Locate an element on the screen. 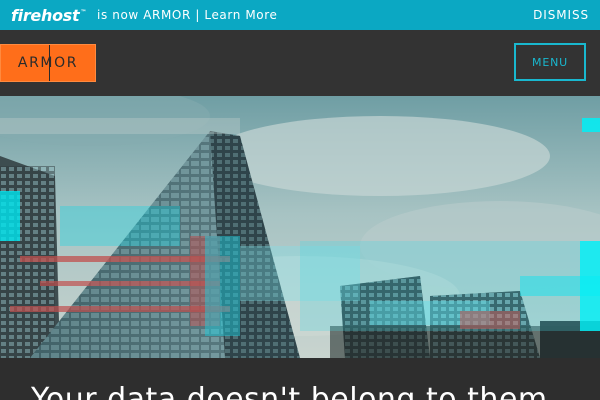  armor-logo: ARMOR is located at coordinates (48, 63).